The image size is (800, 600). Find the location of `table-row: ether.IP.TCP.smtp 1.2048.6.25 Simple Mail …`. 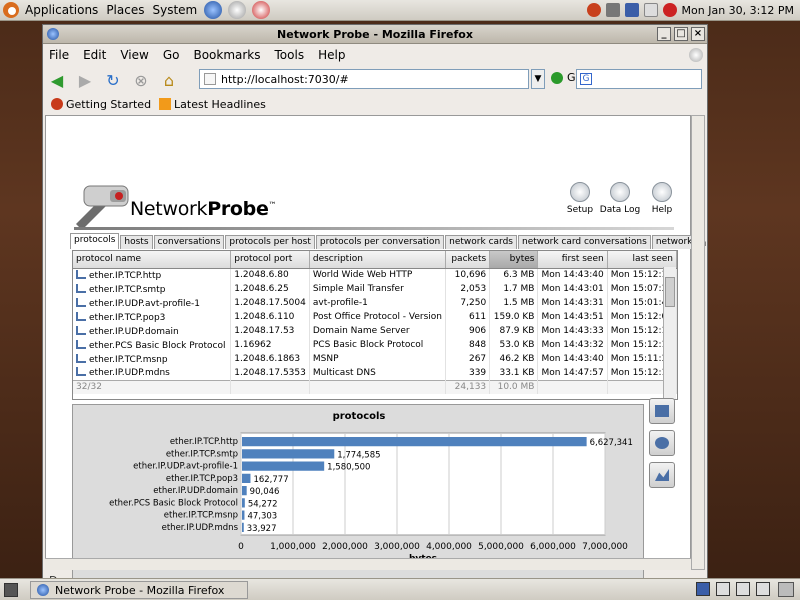

table-row: ether.IP.TCP.smtp 1.2048.6.25 Simple Mail … is located at coordinates (375, 289).